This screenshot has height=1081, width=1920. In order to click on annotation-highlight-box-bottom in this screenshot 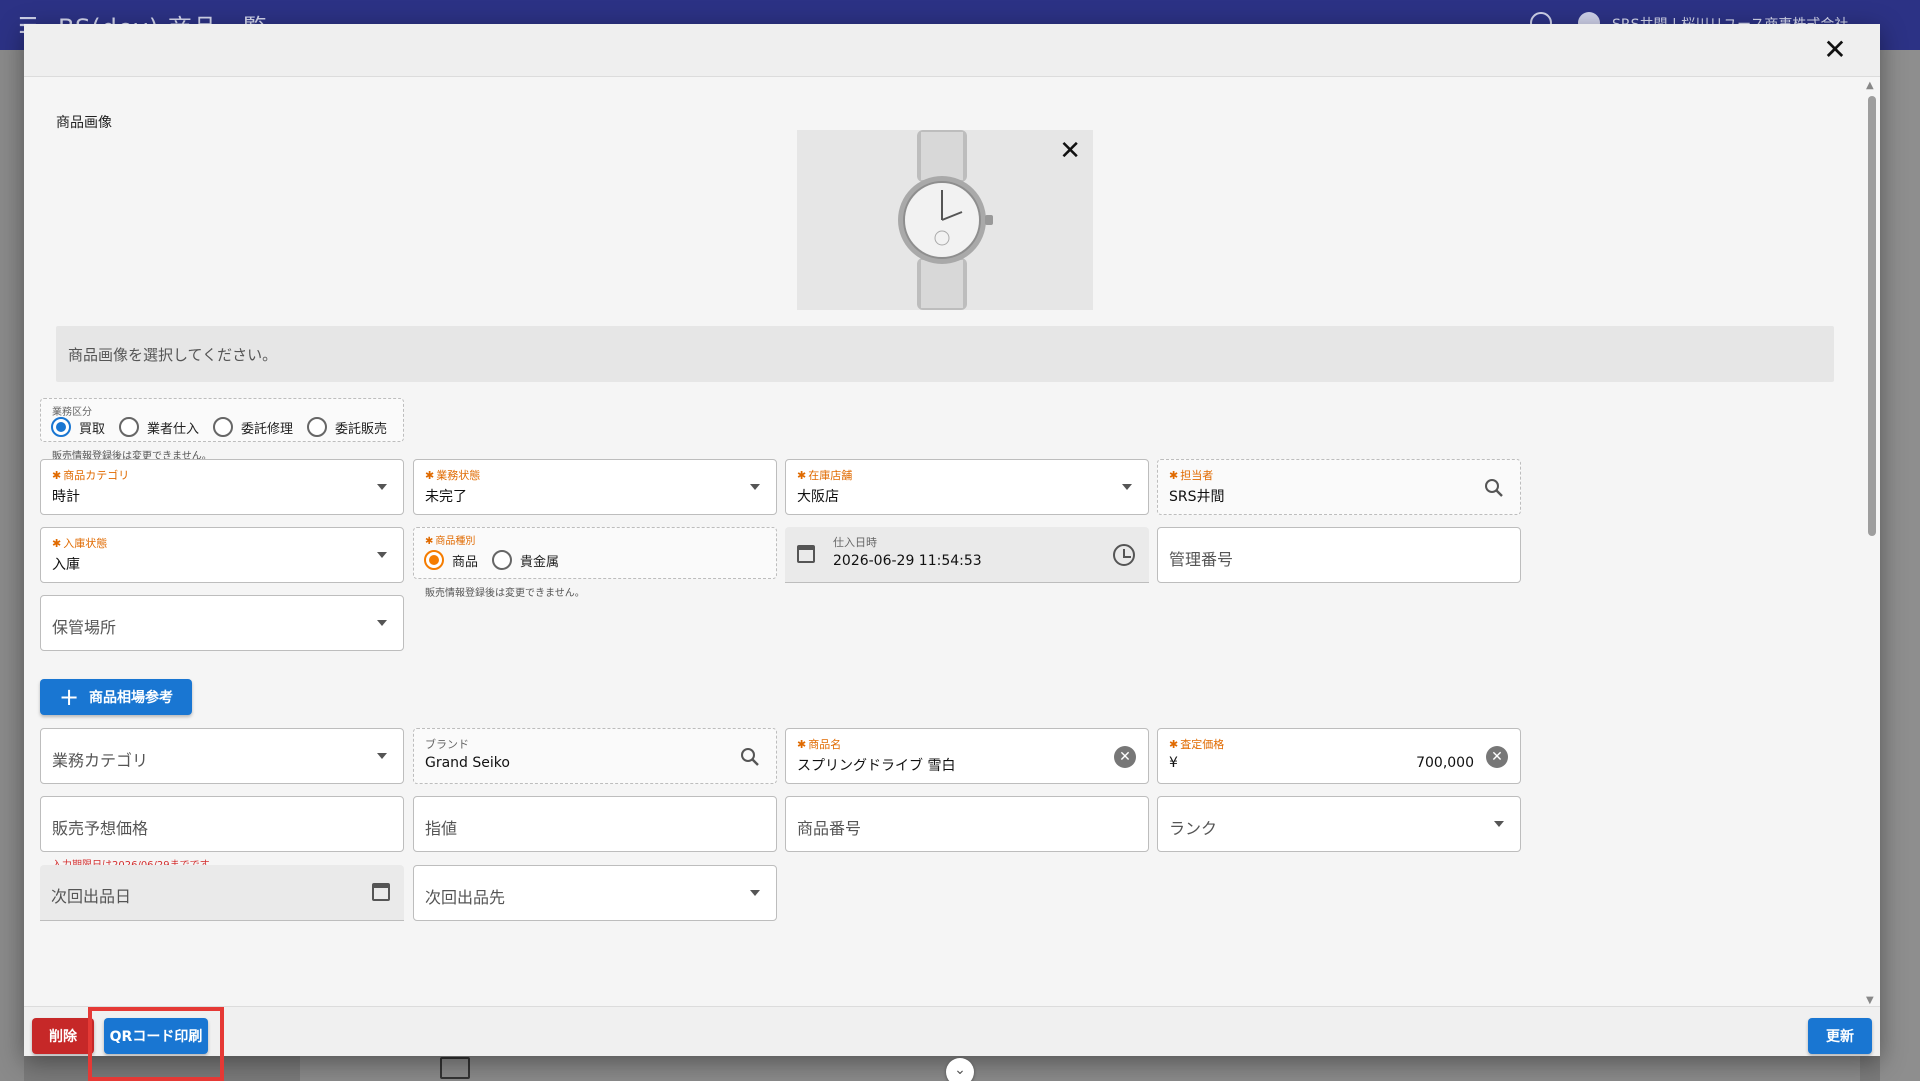, I will do `click(156, 1056)`.